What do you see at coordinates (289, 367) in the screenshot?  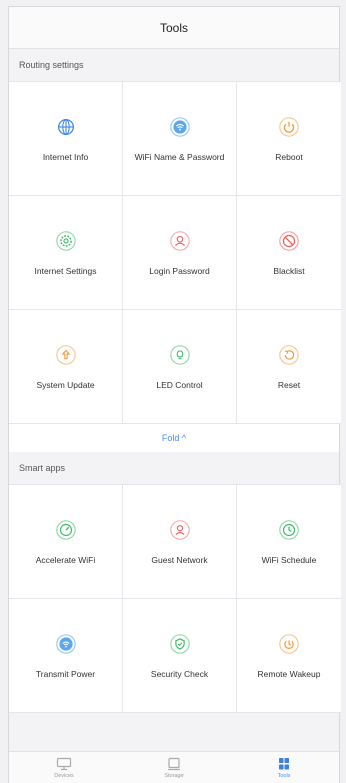 I see `routing-tile-reset: Reset` at bounding box center [289, 367].